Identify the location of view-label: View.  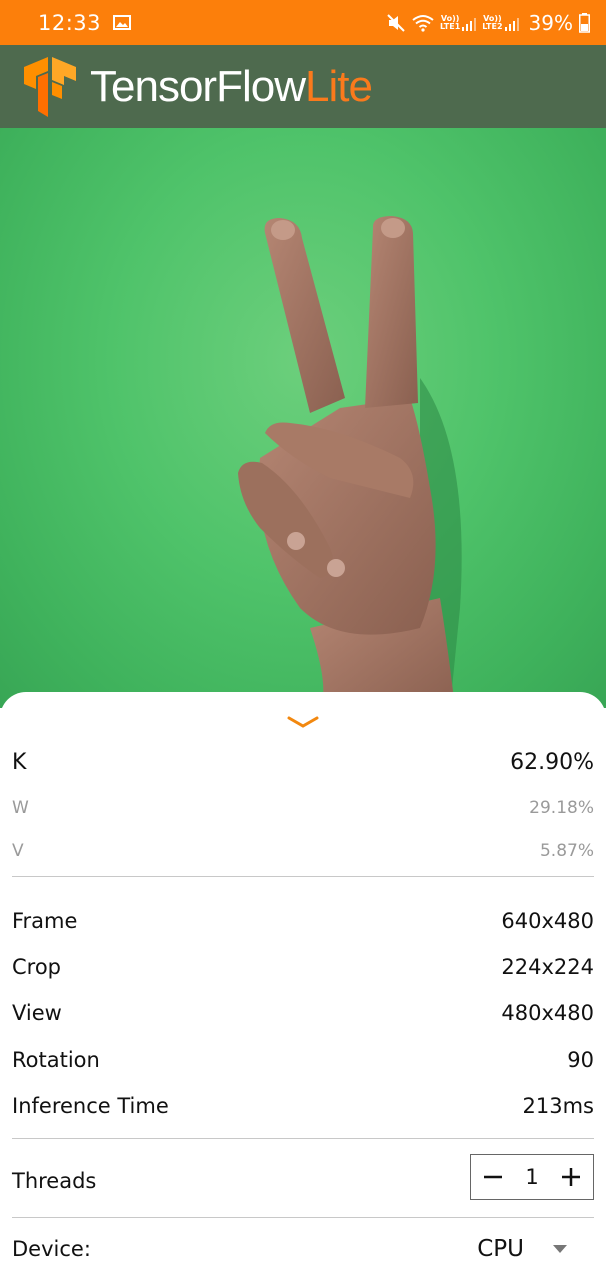
(37, 1013).